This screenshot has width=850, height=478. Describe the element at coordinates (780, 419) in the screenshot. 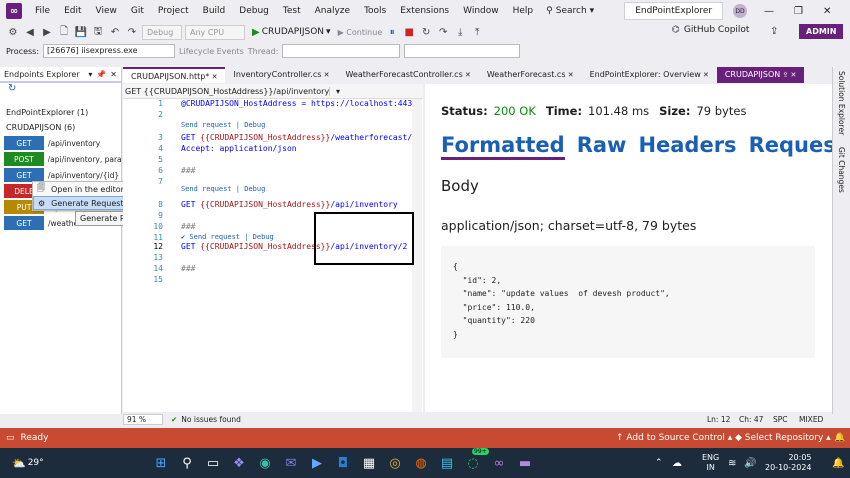

I see `whitespace-indicator: SPC` at that location.